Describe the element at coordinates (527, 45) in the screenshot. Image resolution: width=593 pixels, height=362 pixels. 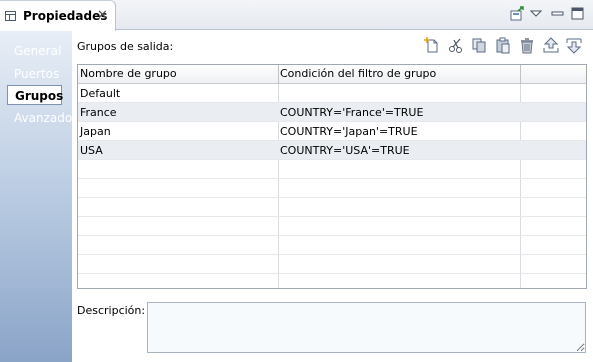
I see `delete-icon` at that location.